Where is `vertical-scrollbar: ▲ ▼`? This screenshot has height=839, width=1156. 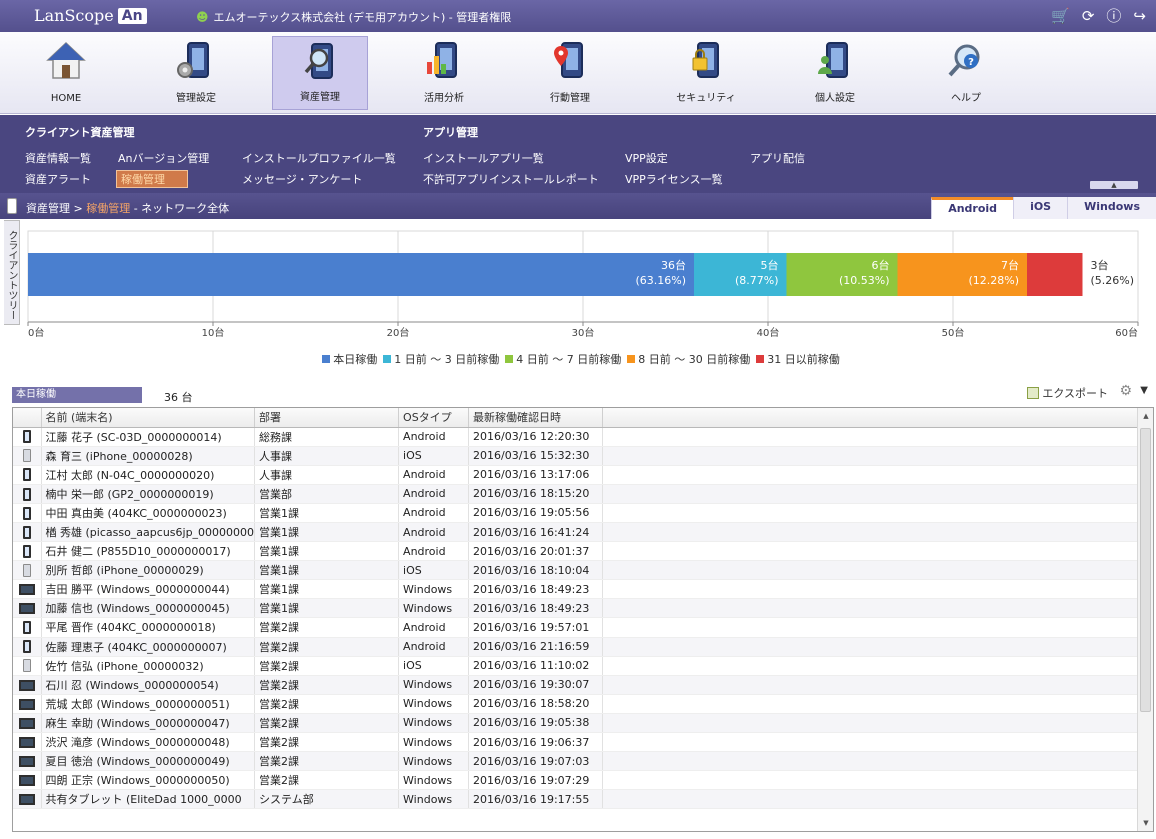 vertical-scrollbar: ▲ ▼ is located at coordinates (1145, 619).